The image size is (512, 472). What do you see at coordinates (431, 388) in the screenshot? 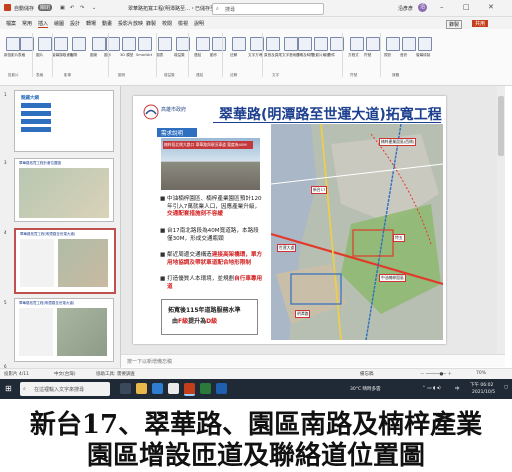
I see `system-tray-icons: ⌃ ▭ ◖ ◂)` at bounding box center [431, 388].